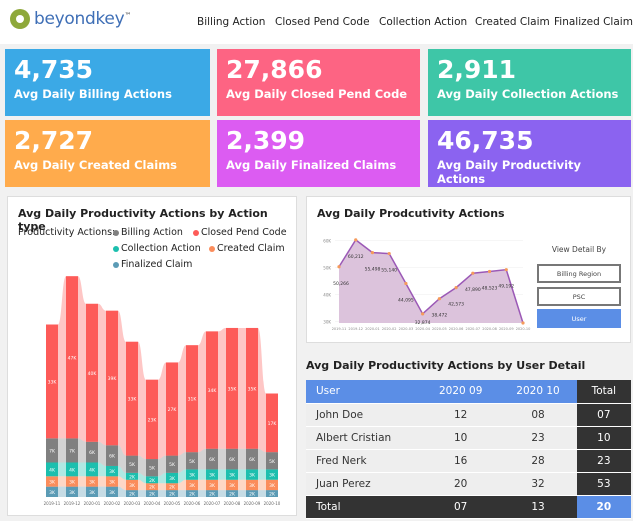  Describe the element at coordinates (538, 461) in the screenshot. I see `cell: 28` at that location.